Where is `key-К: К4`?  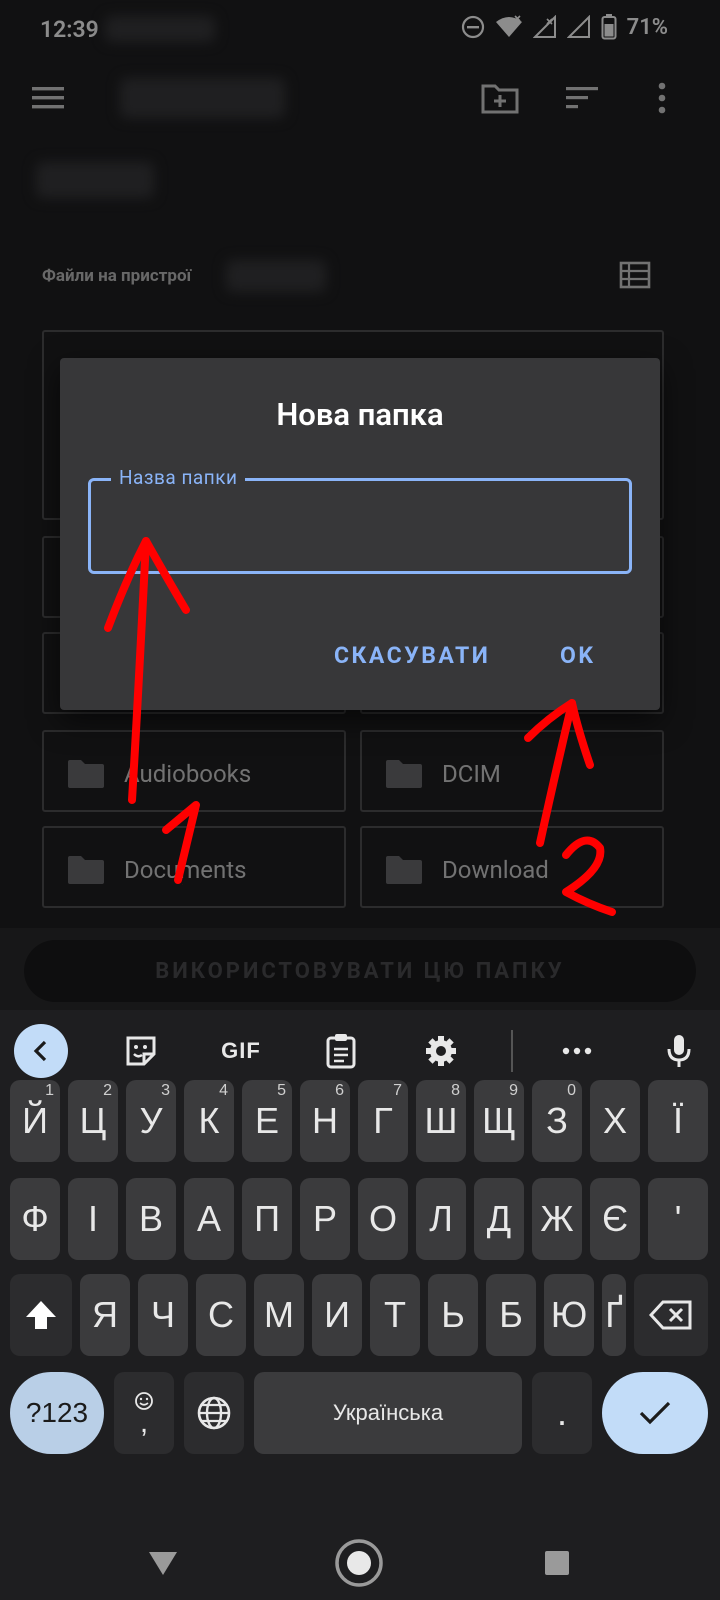 key-К: К4 is located at coordinates (209, 1121).